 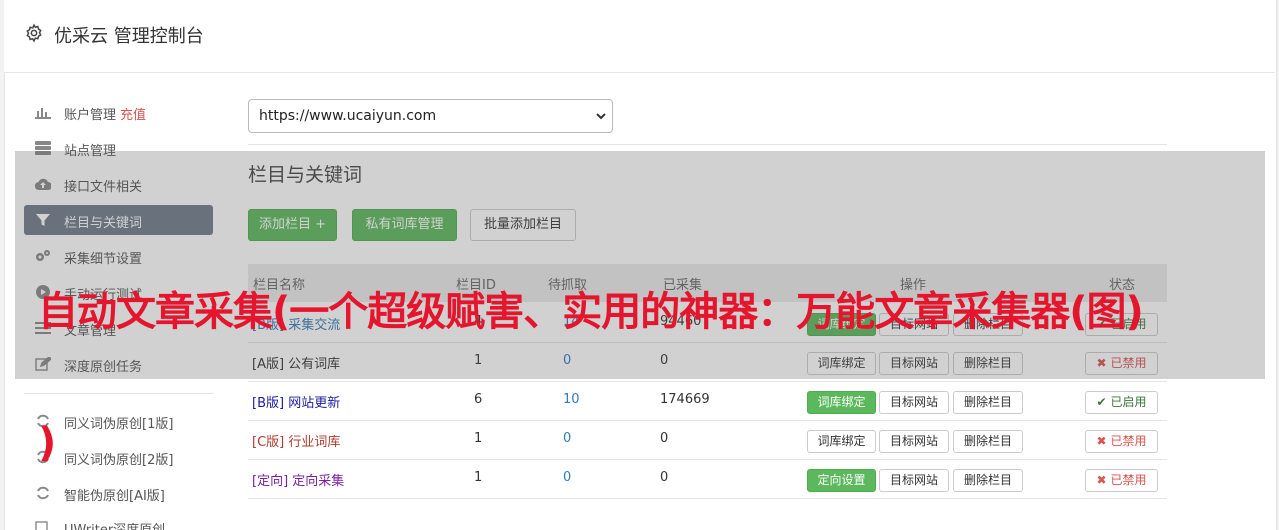 What do you see at coordinates (129, 36) in the screenshot?
I see `app-title: 优采云 管理控制台` at bounding box center [129, 36].